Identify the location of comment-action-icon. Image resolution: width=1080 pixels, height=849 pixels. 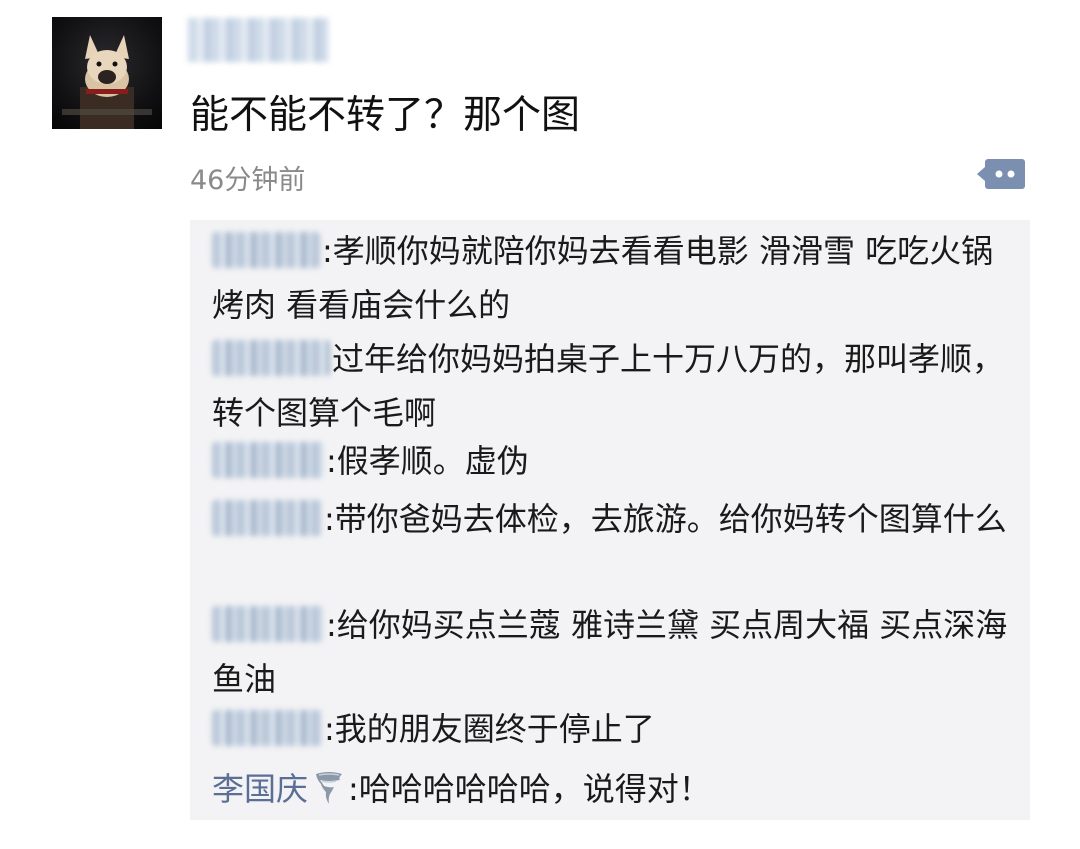
(1001, 174).